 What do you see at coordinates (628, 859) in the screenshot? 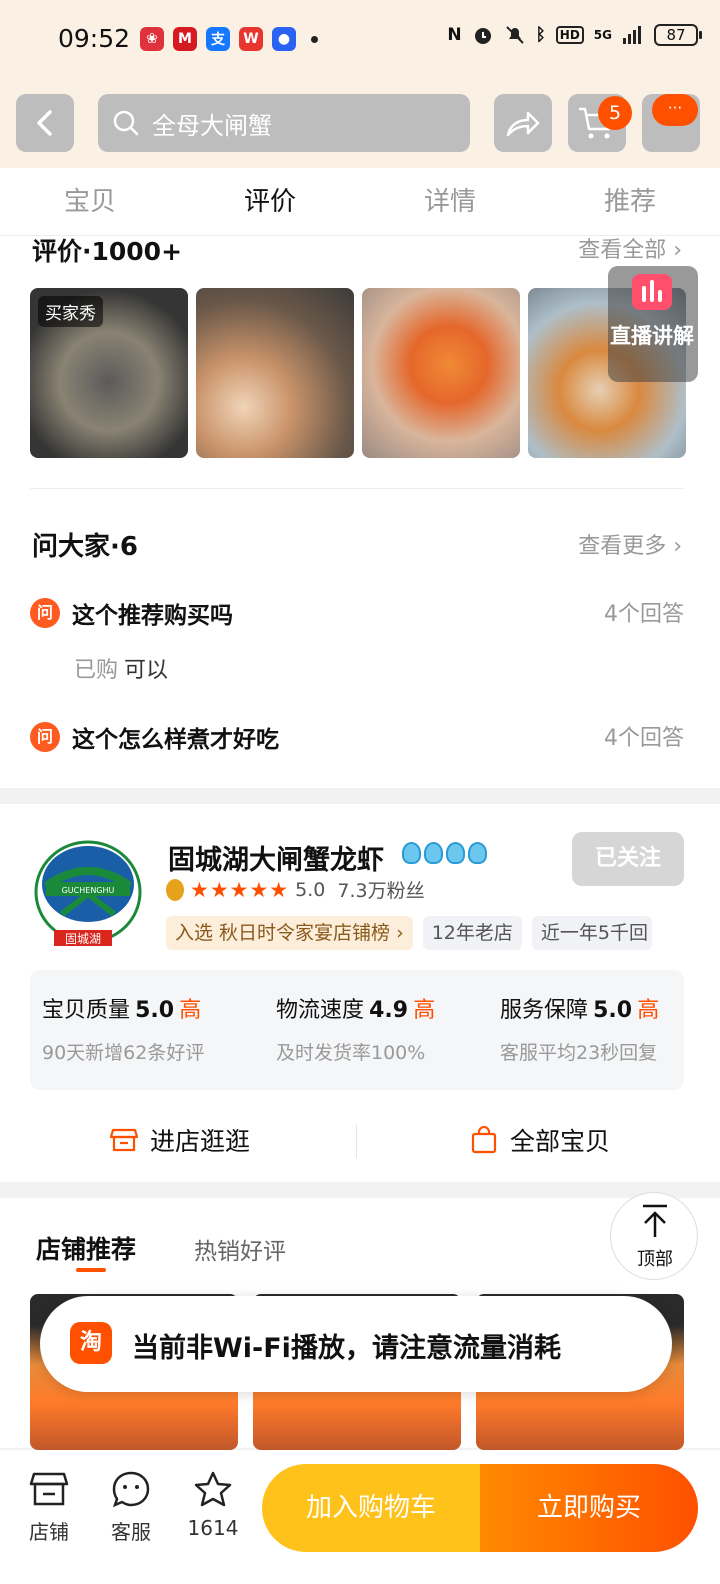
I see `follow-button: 已关注` at bounding box center [628, 859].